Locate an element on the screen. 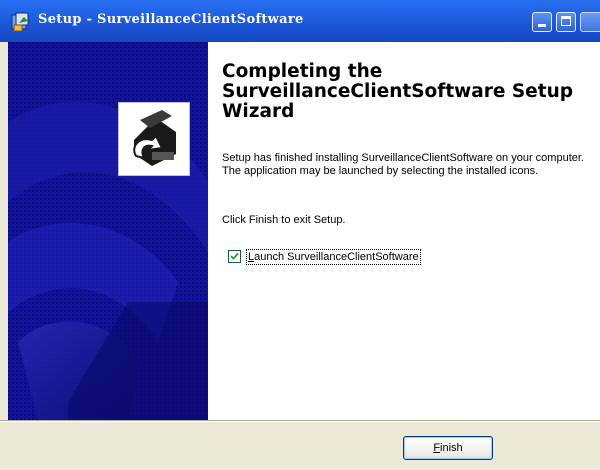  launch-checkbox is located at coordinates (234, 256).